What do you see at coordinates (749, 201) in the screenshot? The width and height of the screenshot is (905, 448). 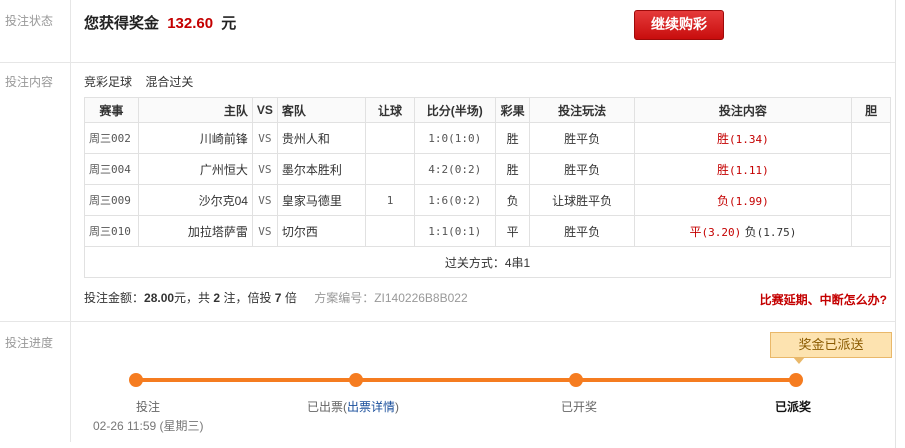 I see `pick-odds: (1.99)` at bounding box center [749, 201].